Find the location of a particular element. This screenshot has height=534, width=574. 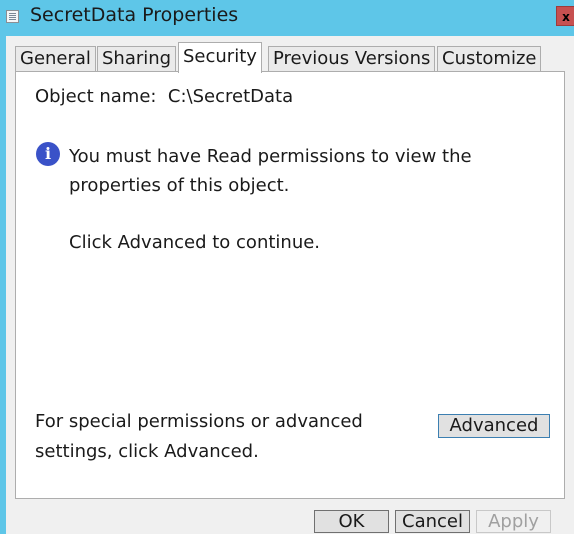

tab-previous-versions: Previous Versions is located at coordinates (352, 59).